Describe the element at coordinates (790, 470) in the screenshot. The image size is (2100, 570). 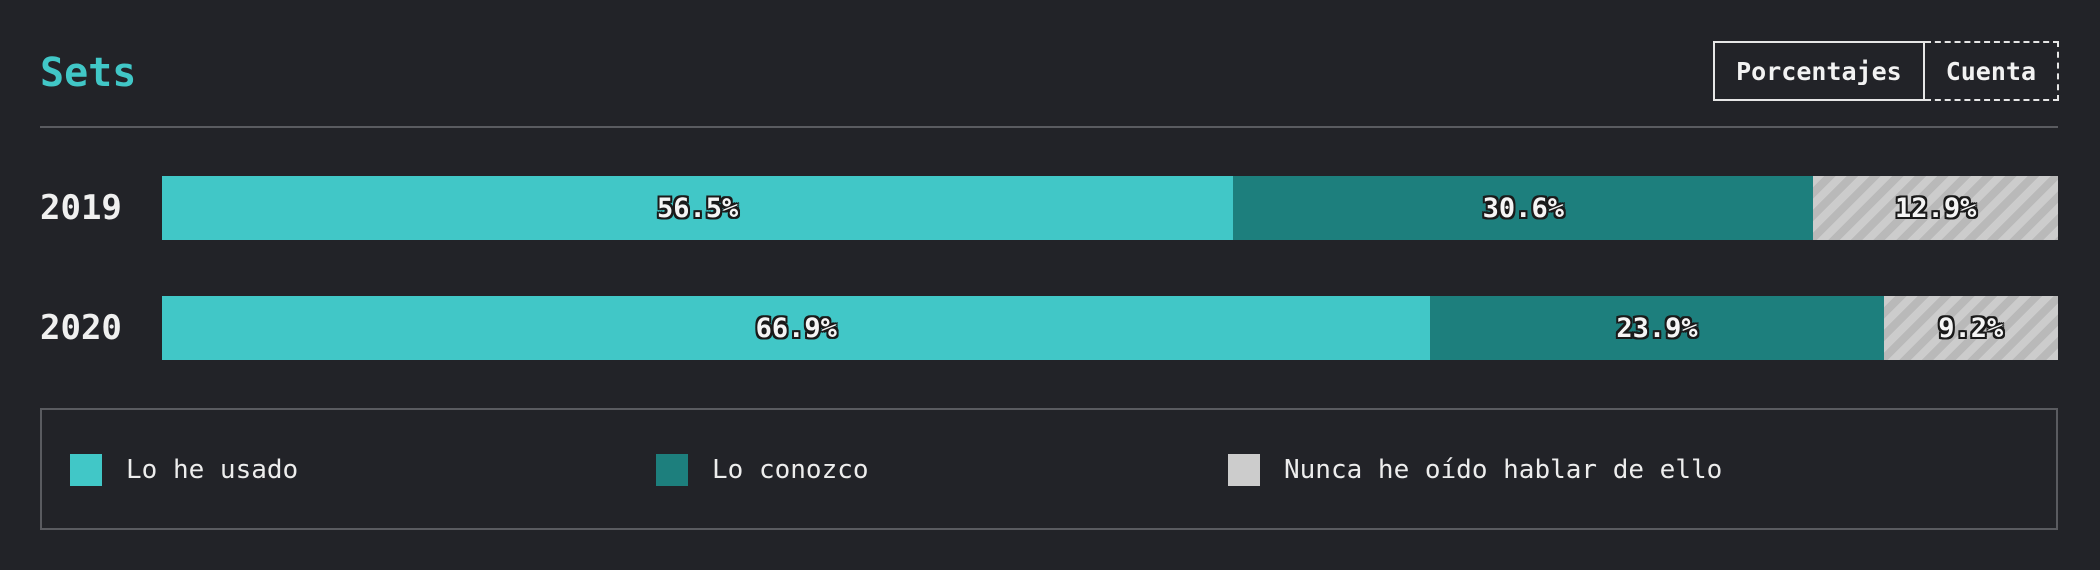
I see `legend-label-known: Lo conozco` at that location.